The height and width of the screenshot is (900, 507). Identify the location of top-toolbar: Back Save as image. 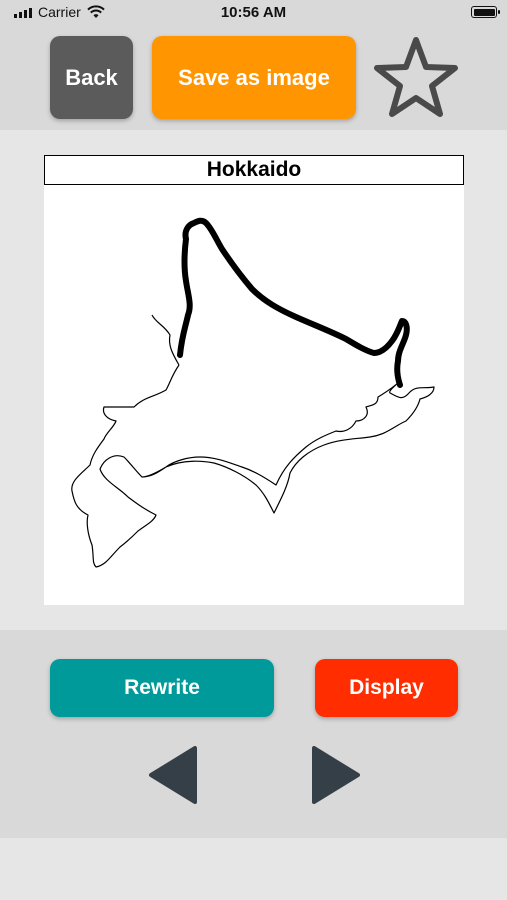
(253, 78).